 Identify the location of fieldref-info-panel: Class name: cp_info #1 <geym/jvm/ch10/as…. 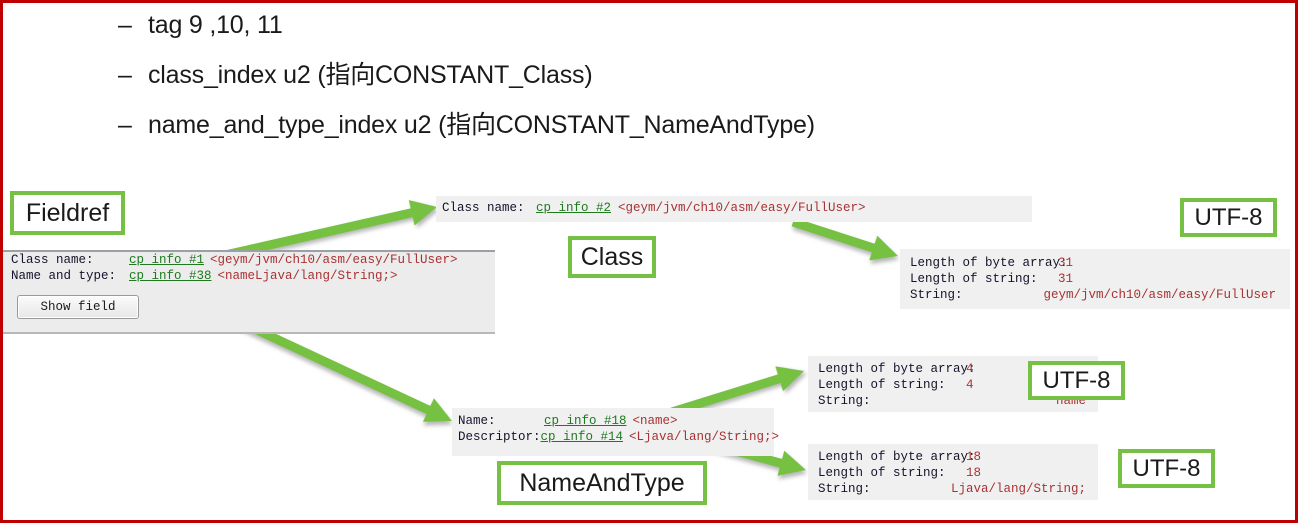
(249, 292).